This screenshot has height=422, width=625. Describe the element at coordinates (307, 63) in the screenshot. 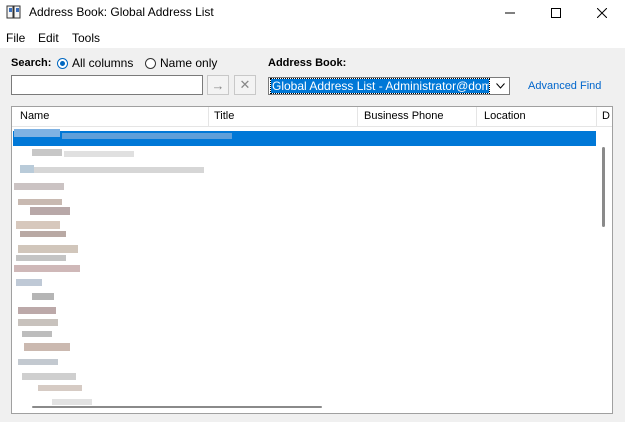

I see `address-book-label: Address Book:` at that location.